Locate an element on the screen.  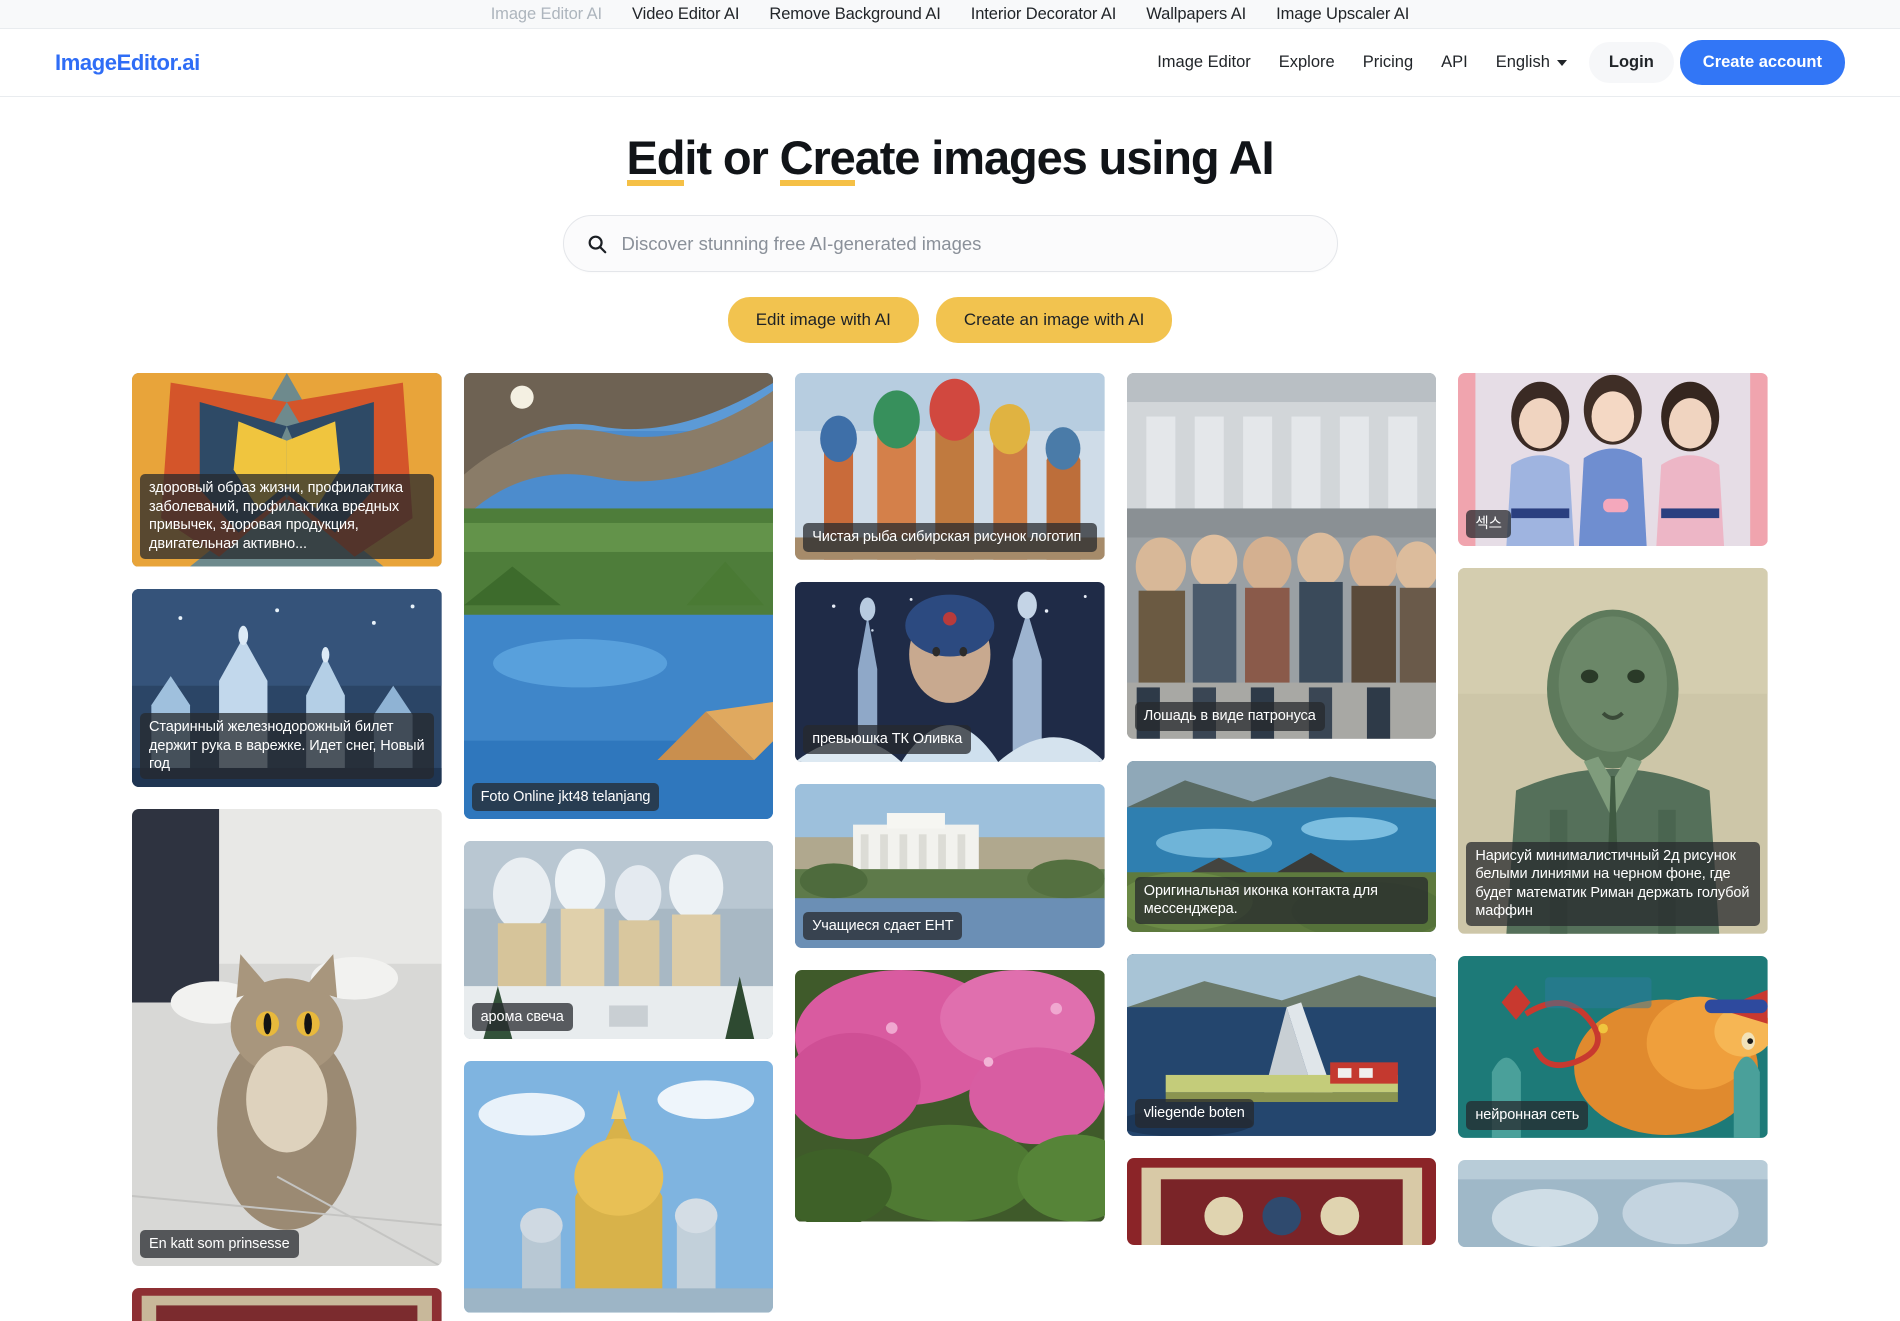
gallery-card: Учащиеся сдает ЕНТ is located at coordinates (950, 866).